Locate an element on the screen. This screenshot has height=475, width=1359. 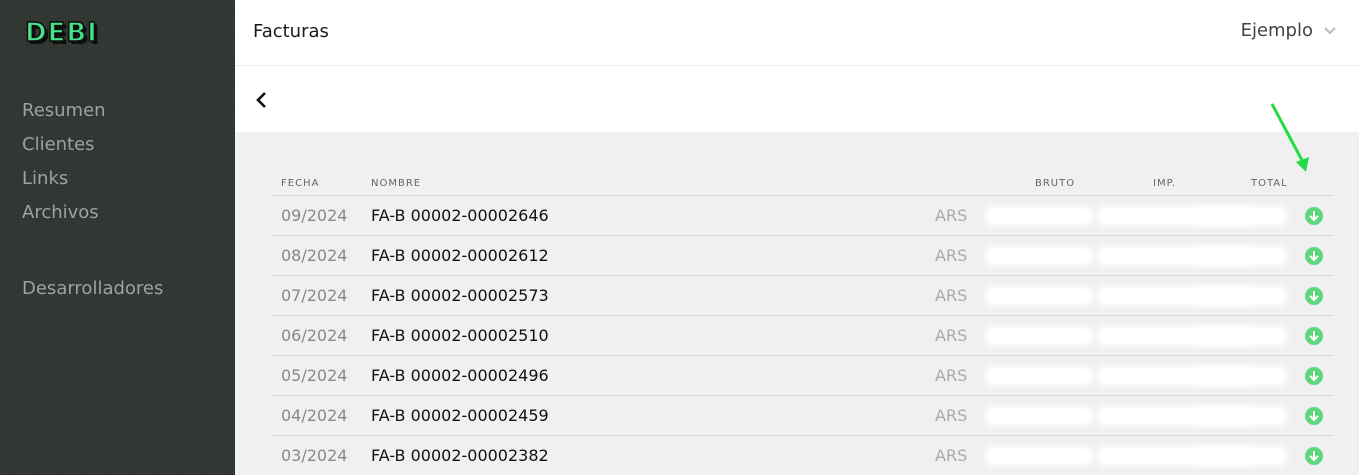
row-nombre: FA-B 00002-00002612 is located at coordinates (460, 256).